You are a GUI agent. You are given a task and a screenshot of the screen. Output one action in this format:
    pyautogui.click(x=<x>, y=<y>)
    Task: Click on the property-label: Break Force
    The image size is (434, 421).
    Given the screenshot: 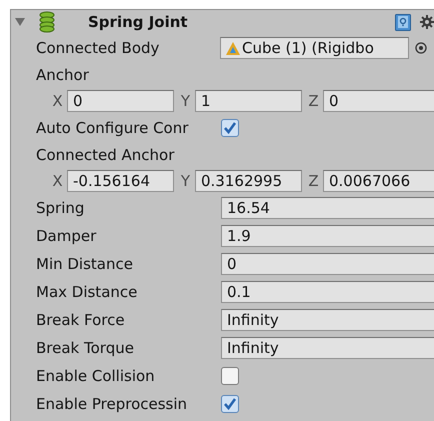 What is the action you would take?
    pyautogui.click(x=81, y=320)
    